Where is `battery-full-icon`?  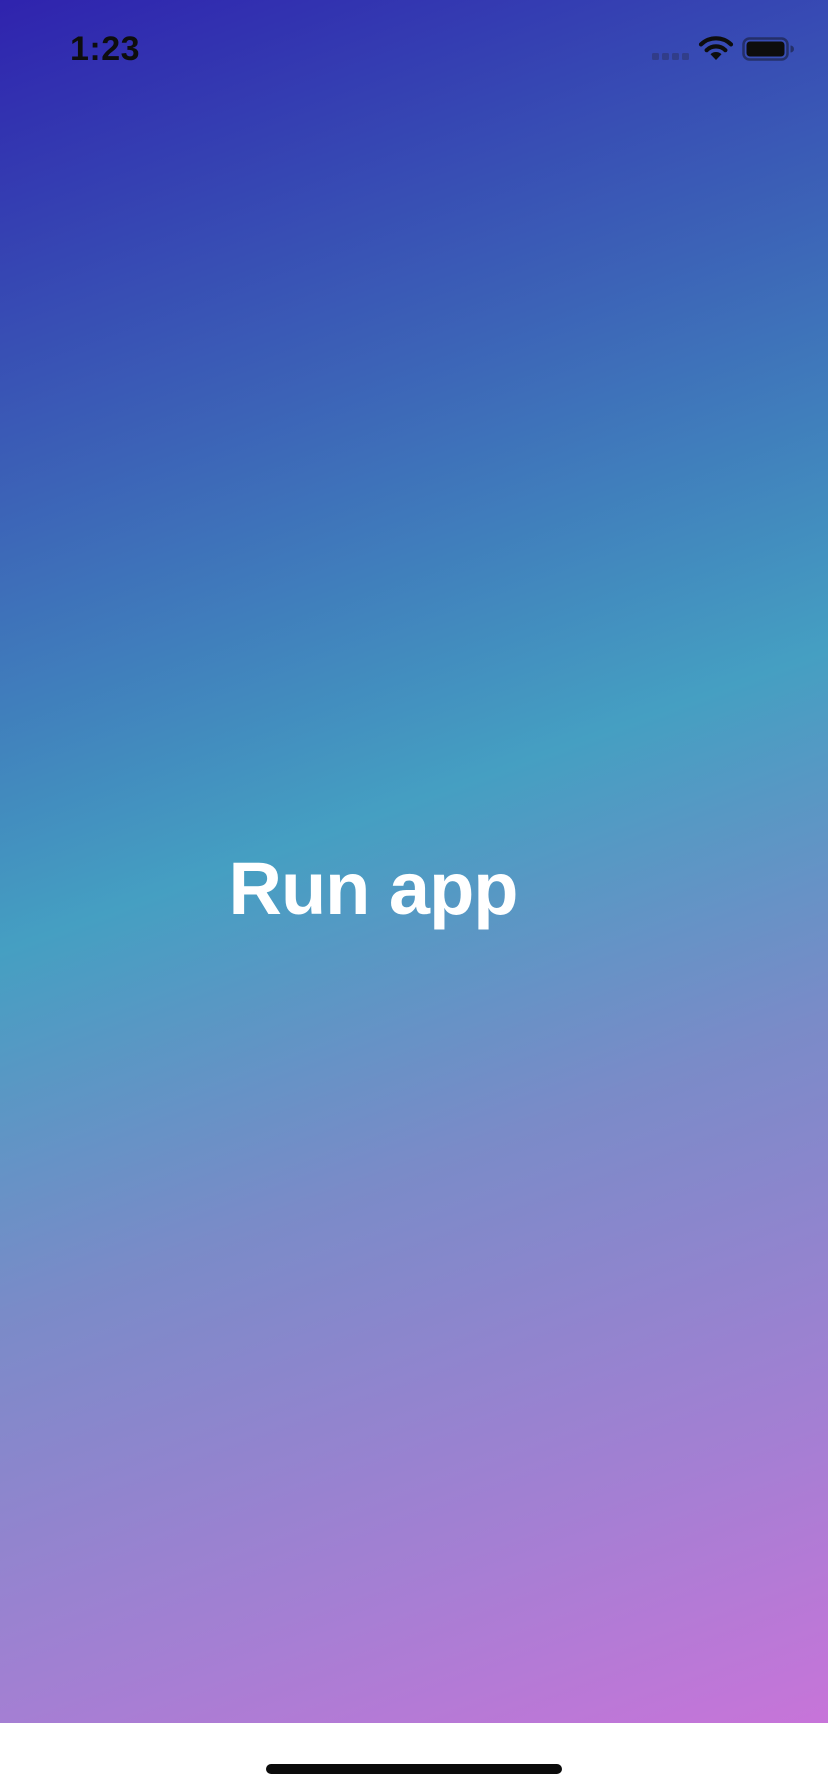 battery-full-icon is located at coordinates (768, 49).